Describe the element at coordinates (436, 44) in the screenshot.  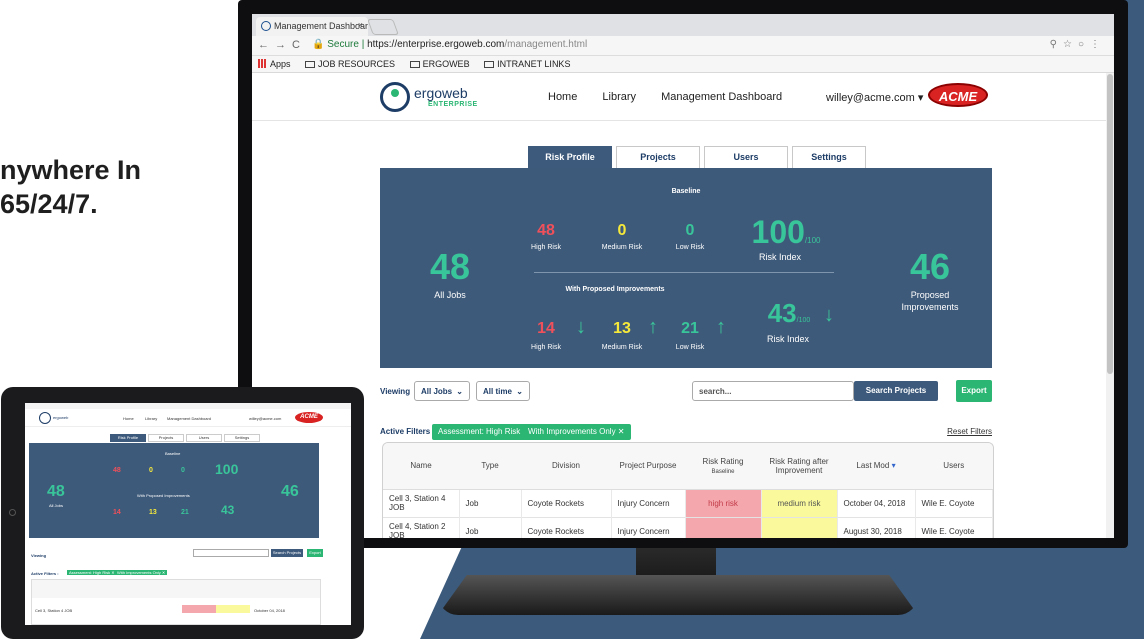
I see `url-host: https://enterprise.ergoweb.com` at that location.